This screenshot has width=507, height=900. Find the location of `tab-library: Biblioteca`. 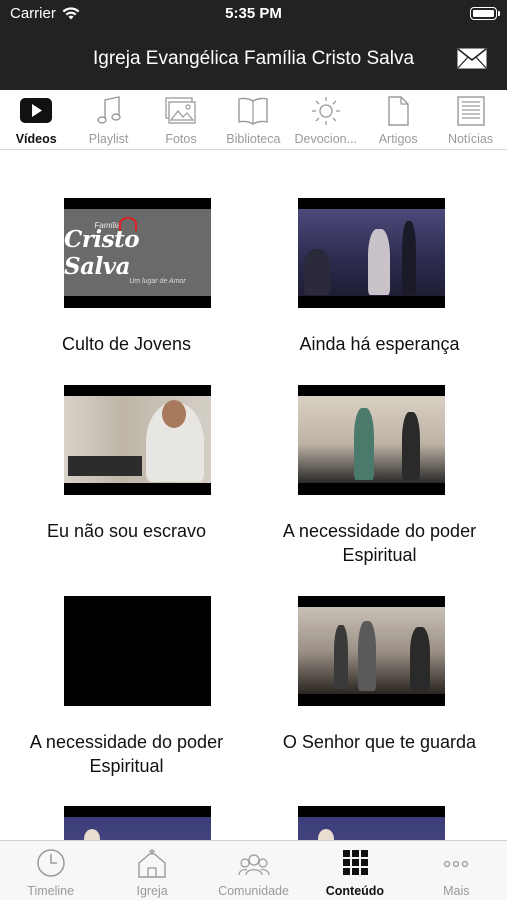

tab-library: Biblioteca is located at coordinates (253, 120).